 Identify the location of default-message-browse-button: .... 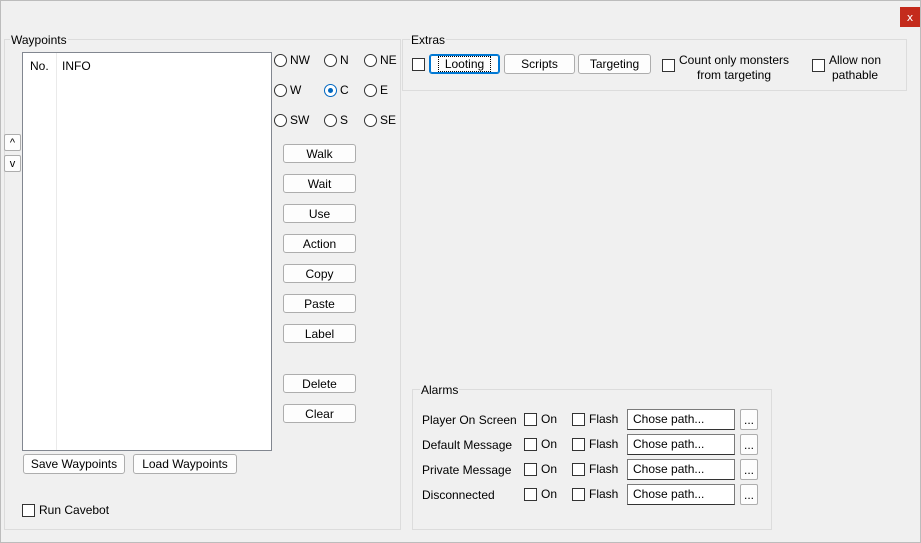
(749, 444).